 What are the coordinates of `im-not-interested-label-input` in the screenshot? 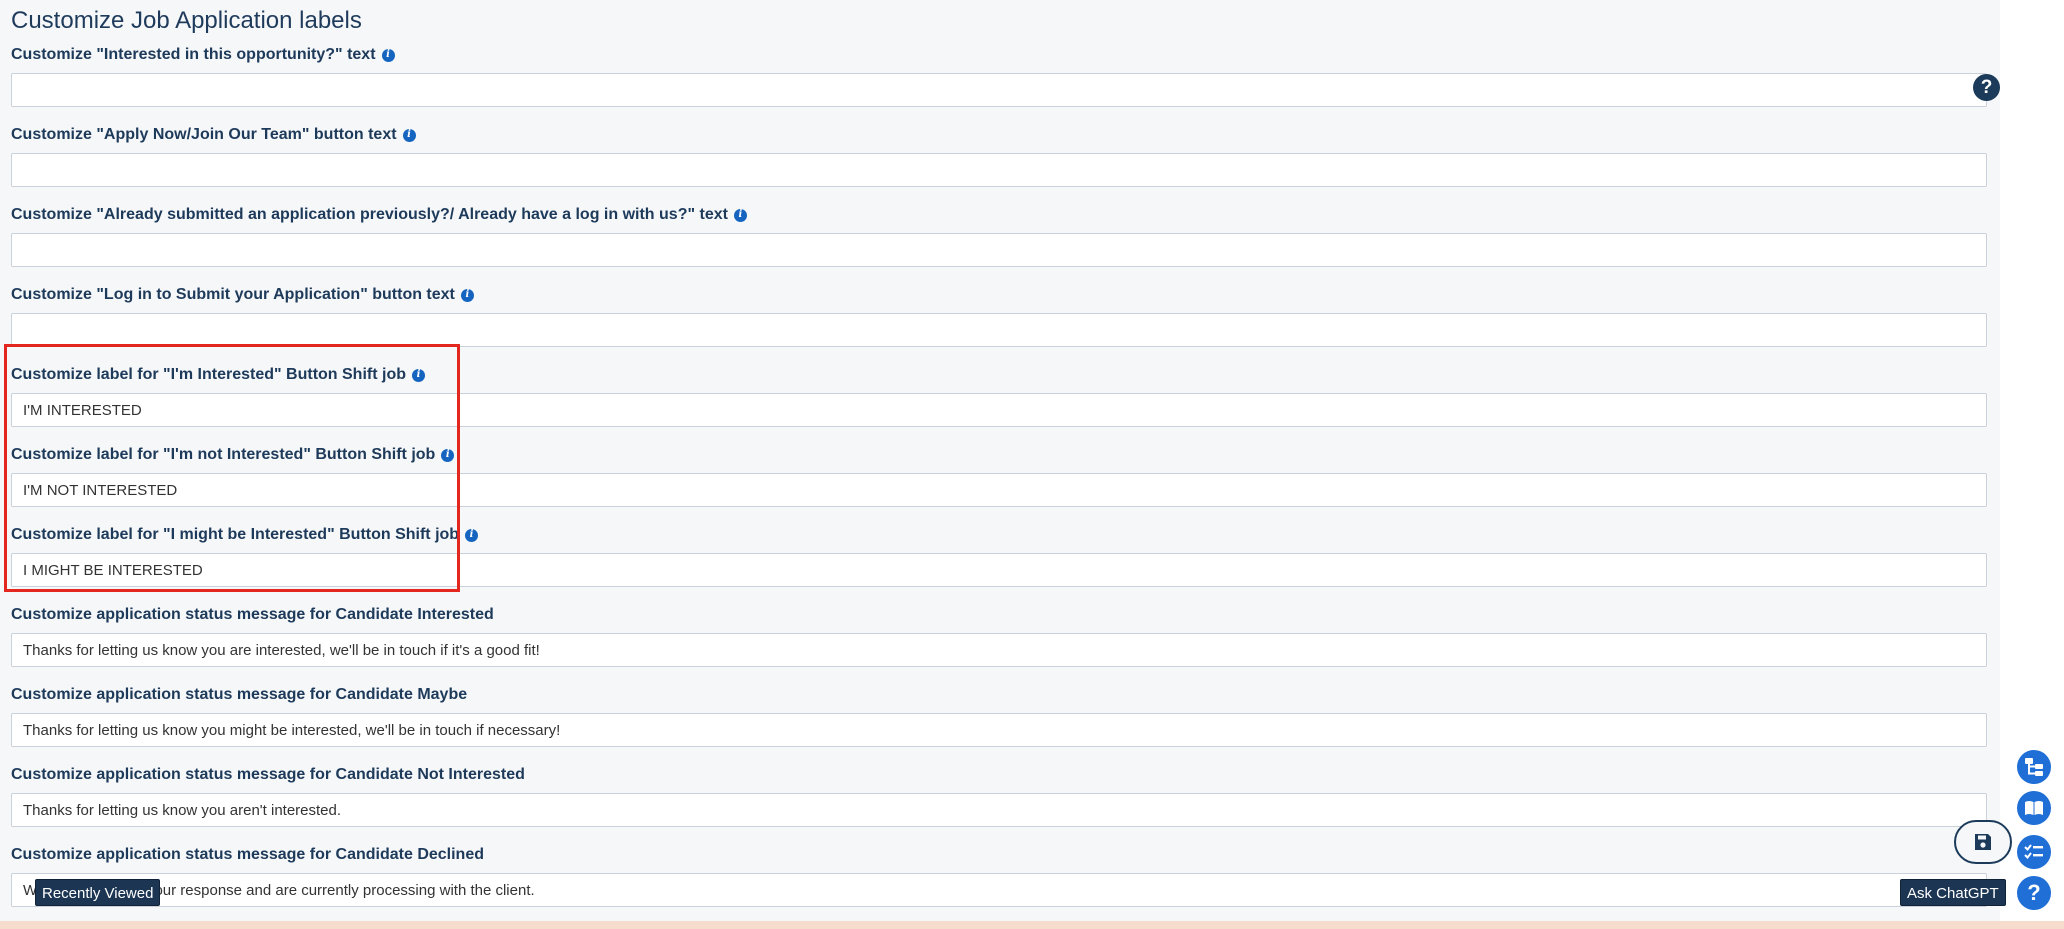 It's located at (999, 490).